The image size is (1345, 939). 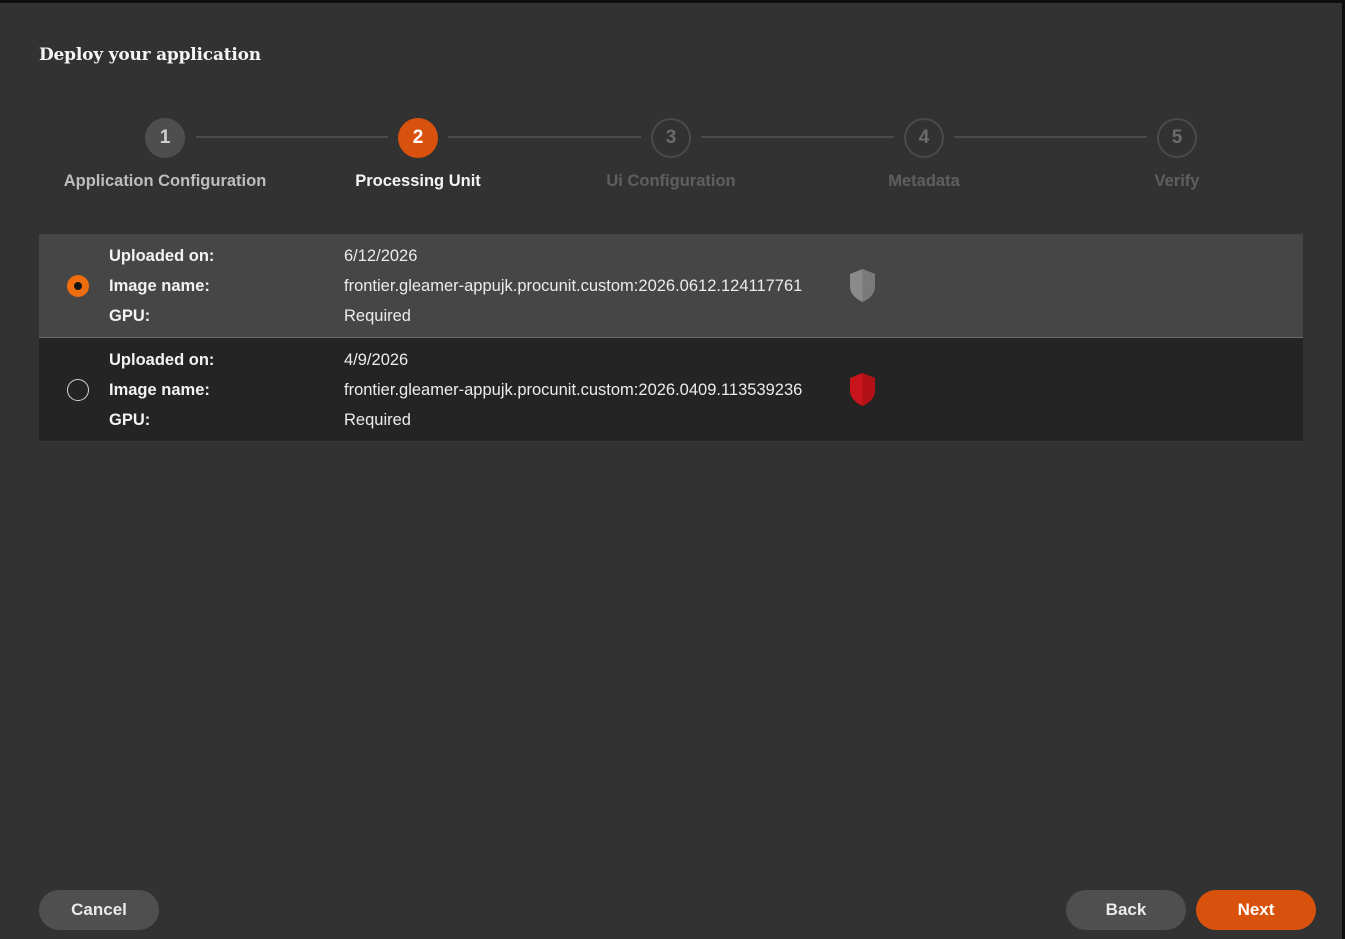 What do you see at coordinates (78, 390) in the screenshot?
I see `radio-unselected` at bounding box center [78, 390].